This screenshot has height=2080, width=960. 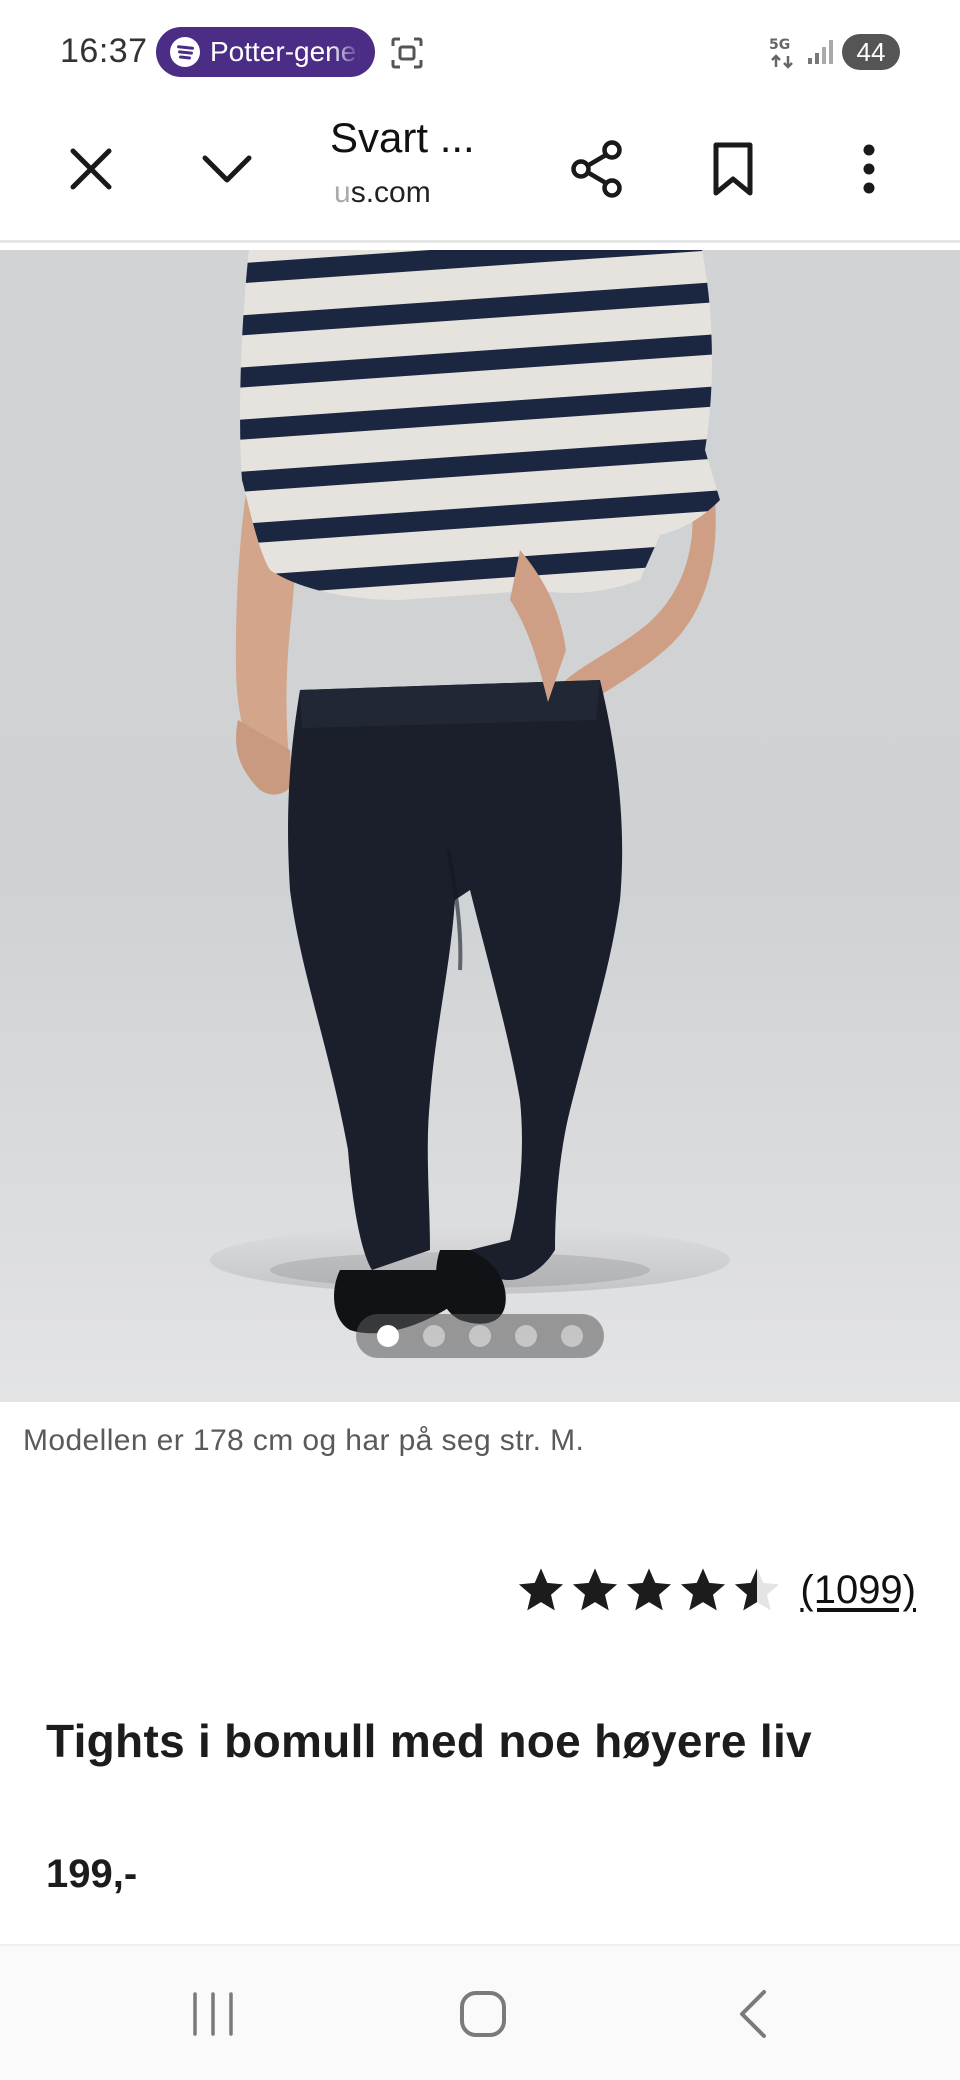 I want to click on close-icon, so click(x=91, y=169).